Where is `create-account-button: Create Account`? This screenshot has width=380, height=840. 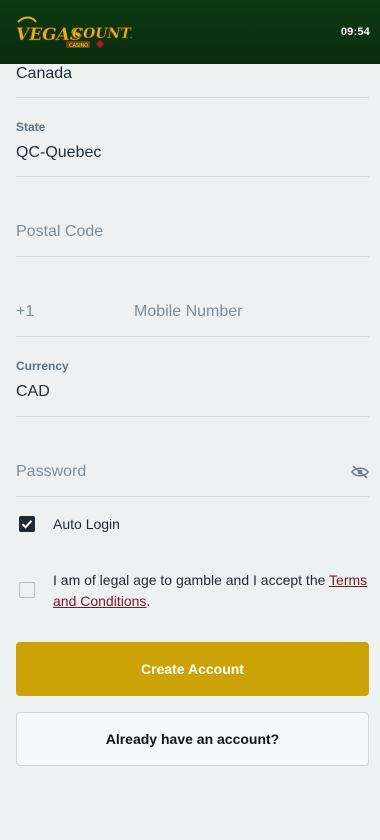 create-account-button: Create Account is located at coordinates (192, 669).